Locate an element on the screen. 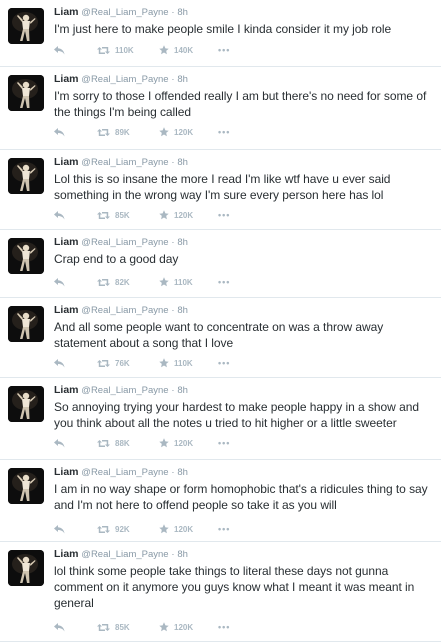  retweet-count: 89K is located at coordinates (122, 132).